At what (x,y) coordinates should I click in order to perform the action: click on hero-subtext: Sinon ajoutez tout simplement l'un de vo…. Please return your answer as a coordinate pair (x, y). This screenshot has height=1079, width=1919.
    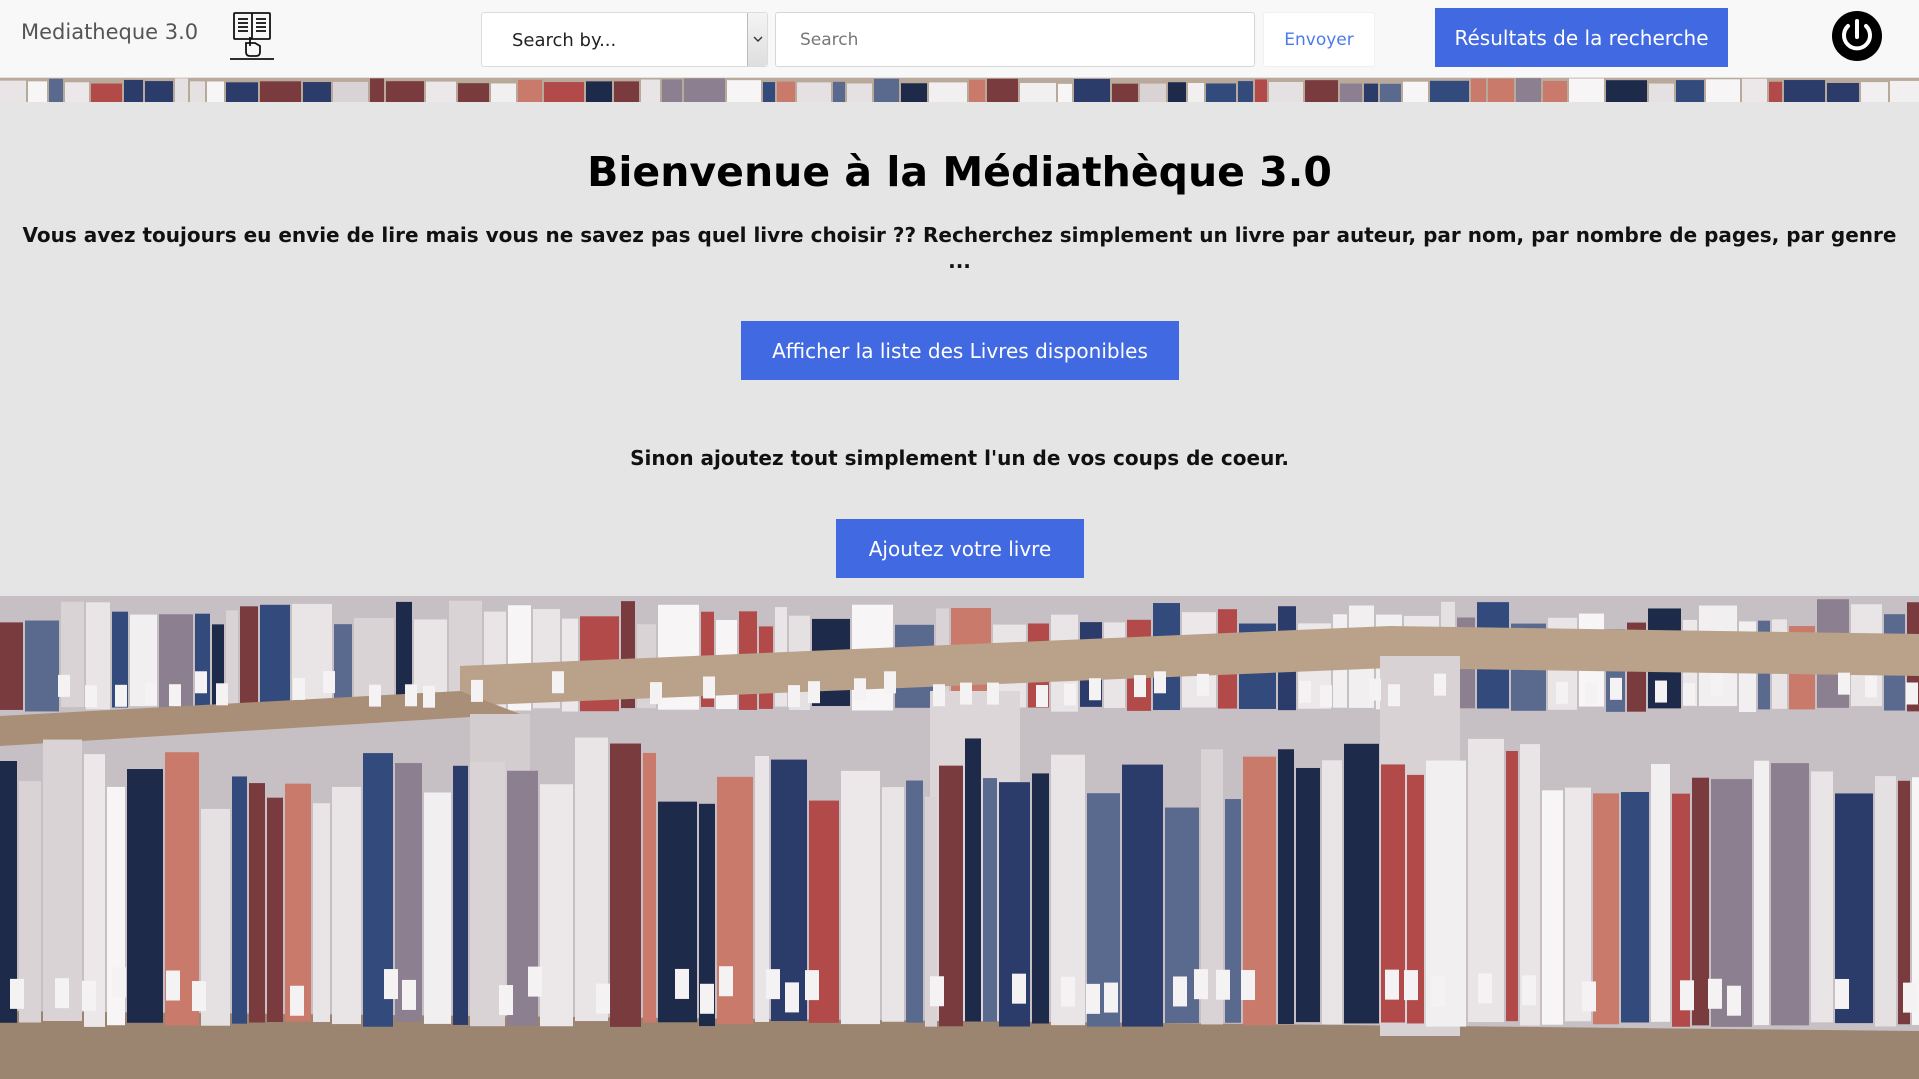
    Looking at the image, I should click on (959, 458).